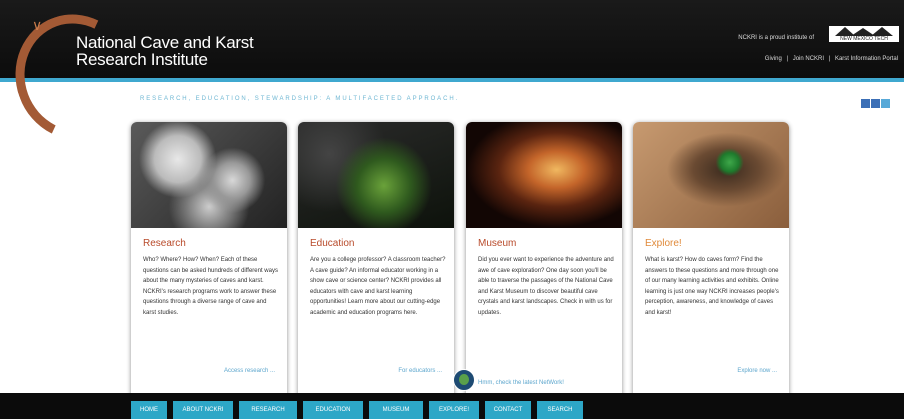 Image resolution: width=904 pixels, height=419 pixels. I want to click on card-title: Explore!, so click(663, 243).